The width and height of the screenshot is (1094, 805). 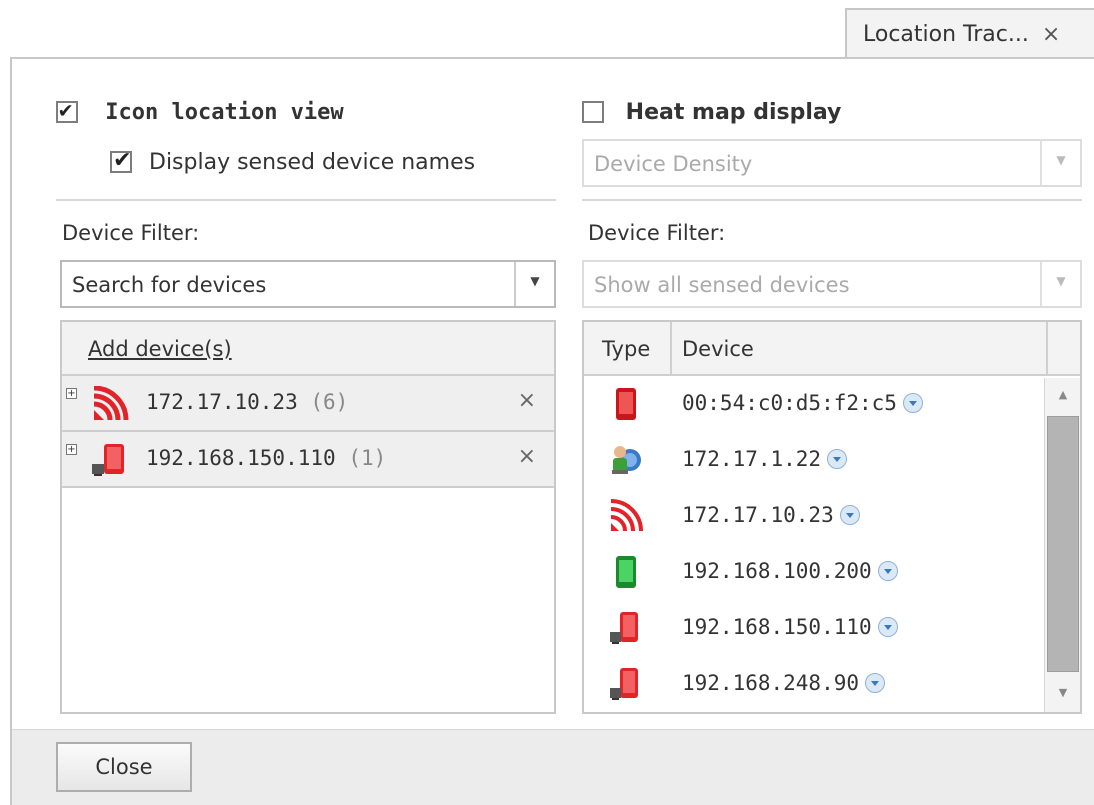 I want to click on table-row: 00:54:c0:d5:f2:c5, so click(x=832, y=404).